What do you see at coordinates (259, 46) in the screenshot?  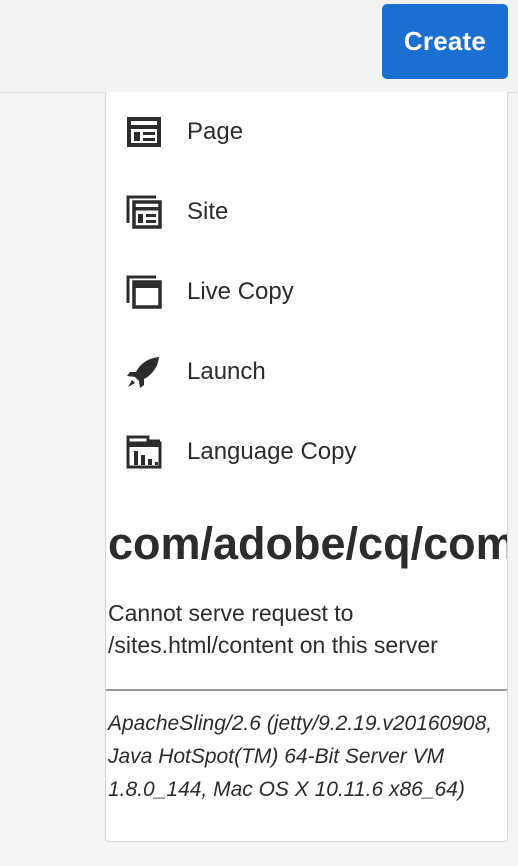 I see `top-bar: Create` at bounding box center [259, 46].